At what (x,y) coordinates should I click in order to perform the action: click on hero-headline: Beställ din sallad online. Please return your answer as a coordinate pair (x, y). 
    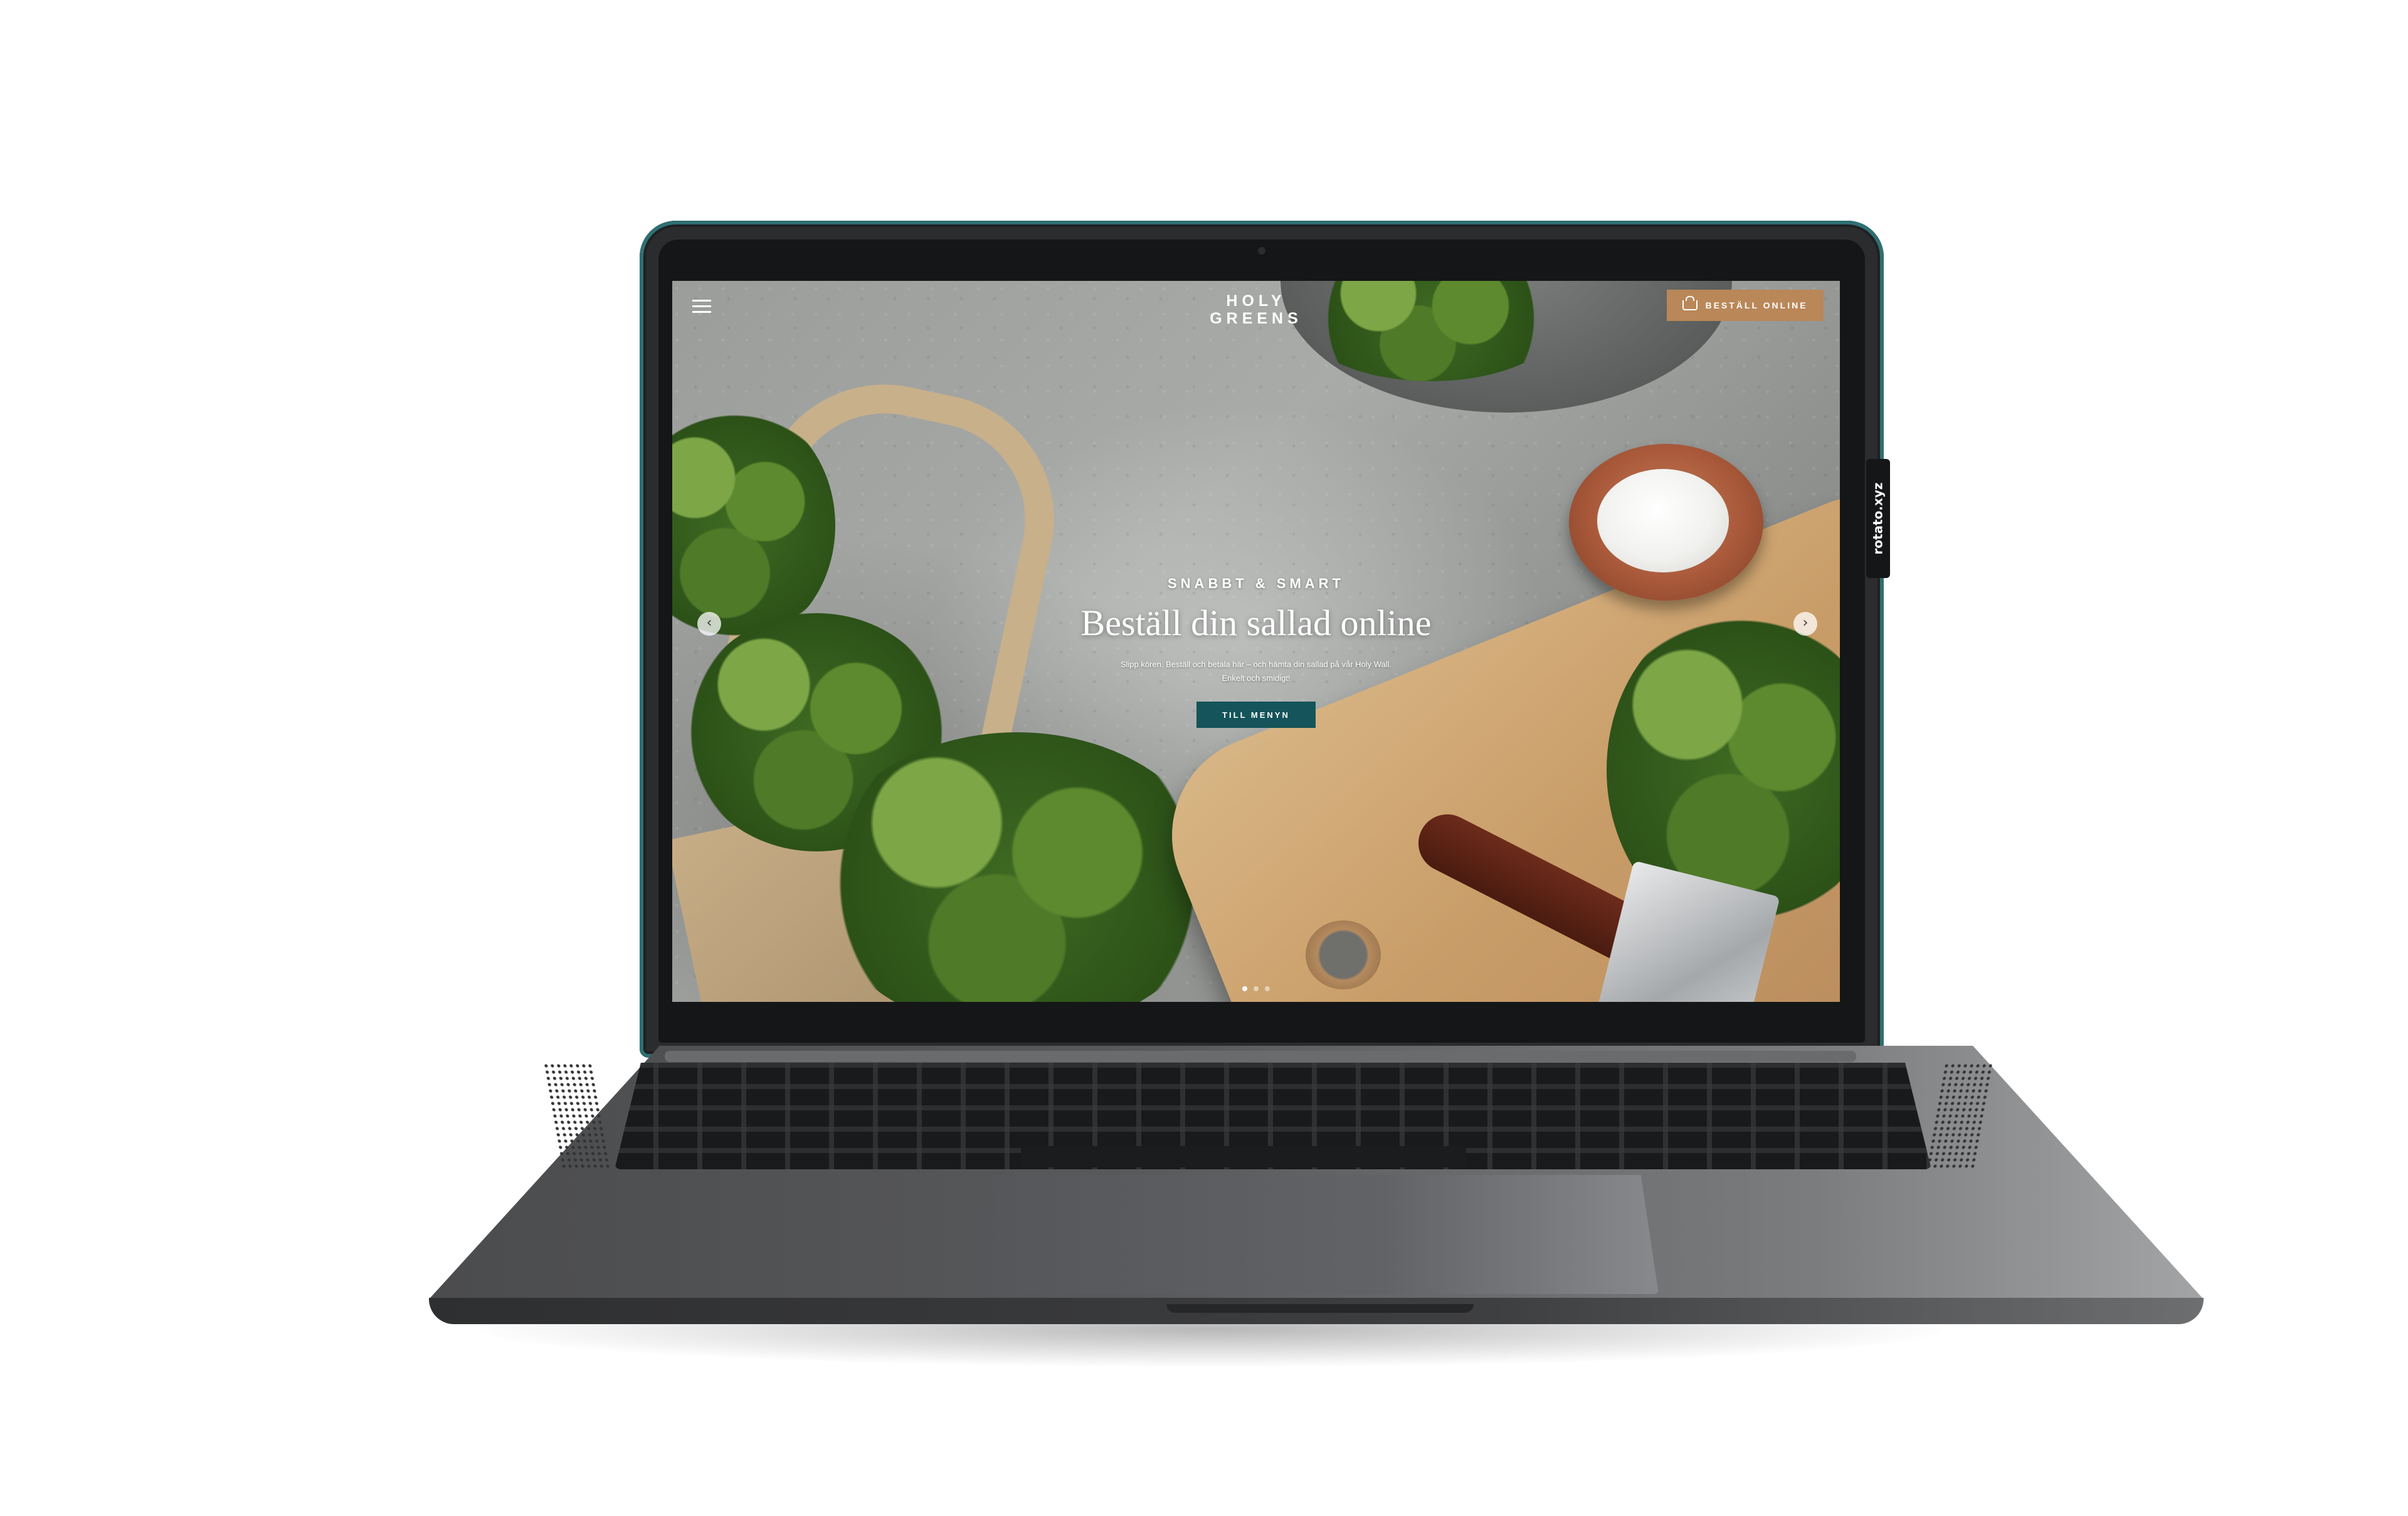
    Looking at the image, I should click on (1256, 623).